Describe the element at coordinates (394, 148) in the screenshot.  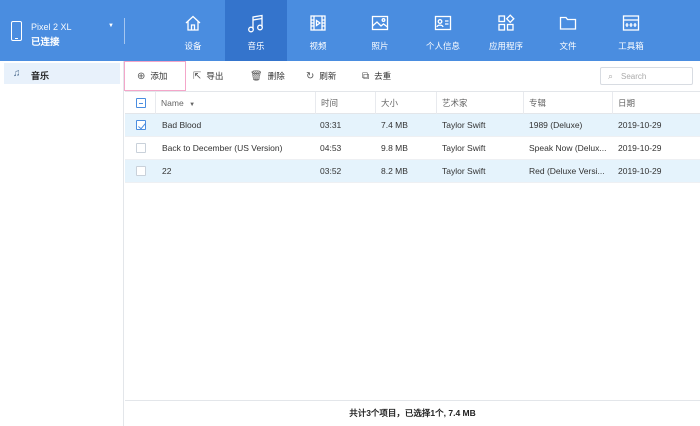
I see `cell-size: 9.8 MB` at that location.